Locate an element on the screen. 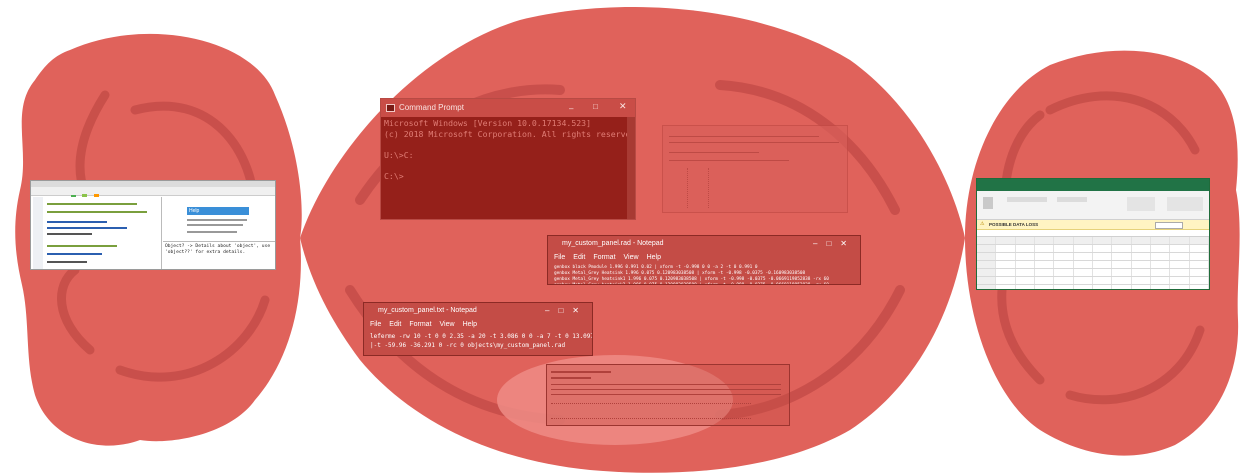  paste-icon is located at coordinates (988, 203).